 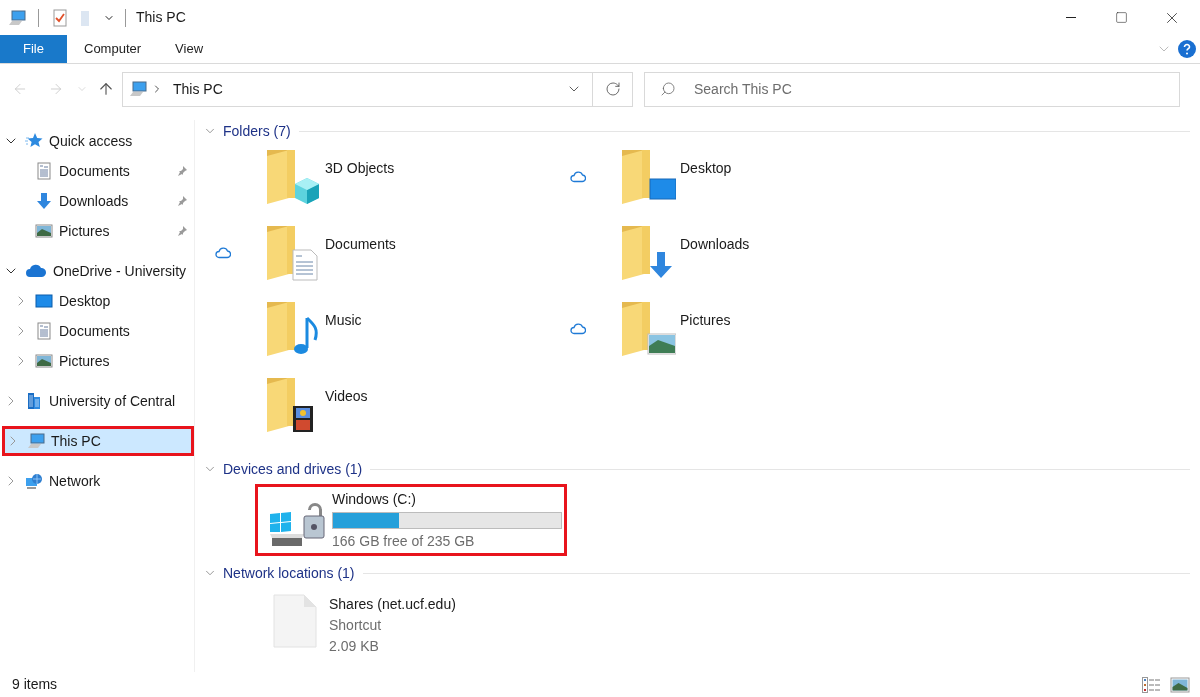 I want to click on folder-item: Pictures, so click(x=735, y=338).